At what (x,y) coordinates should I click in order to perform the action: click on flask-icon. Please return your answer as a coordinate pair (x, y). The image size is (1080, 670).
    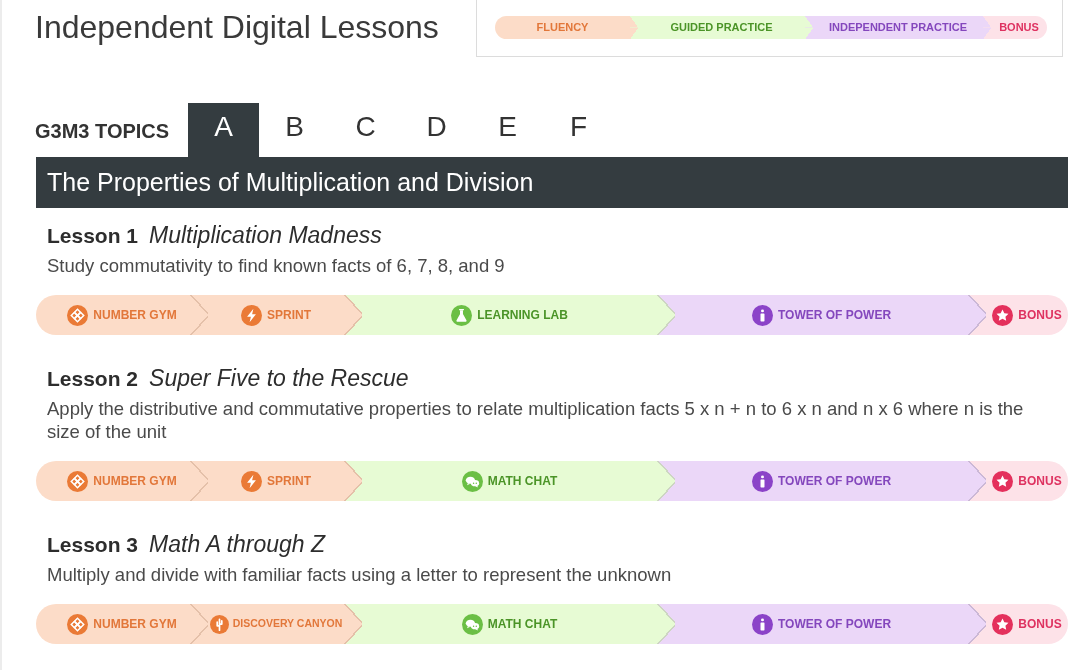
    Looking at the image, I should click on (462, 315).